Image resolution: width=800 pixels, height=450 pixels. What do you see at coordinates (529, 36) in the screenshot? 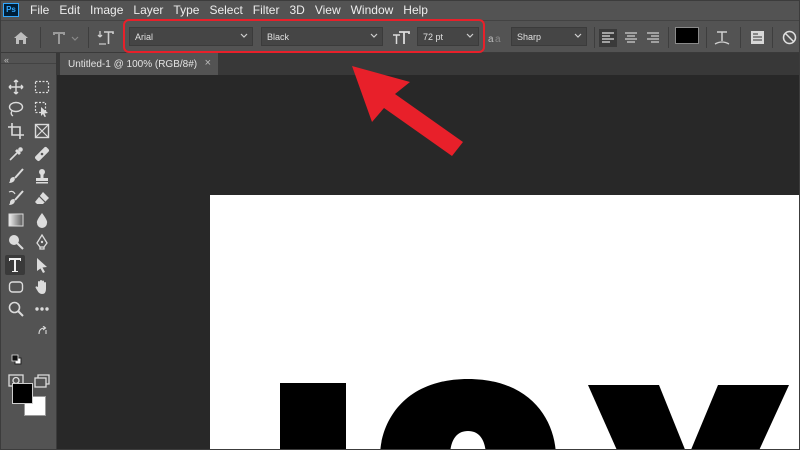
I see `anti-alias-value: Sharp` at bounding box center [529, 36].